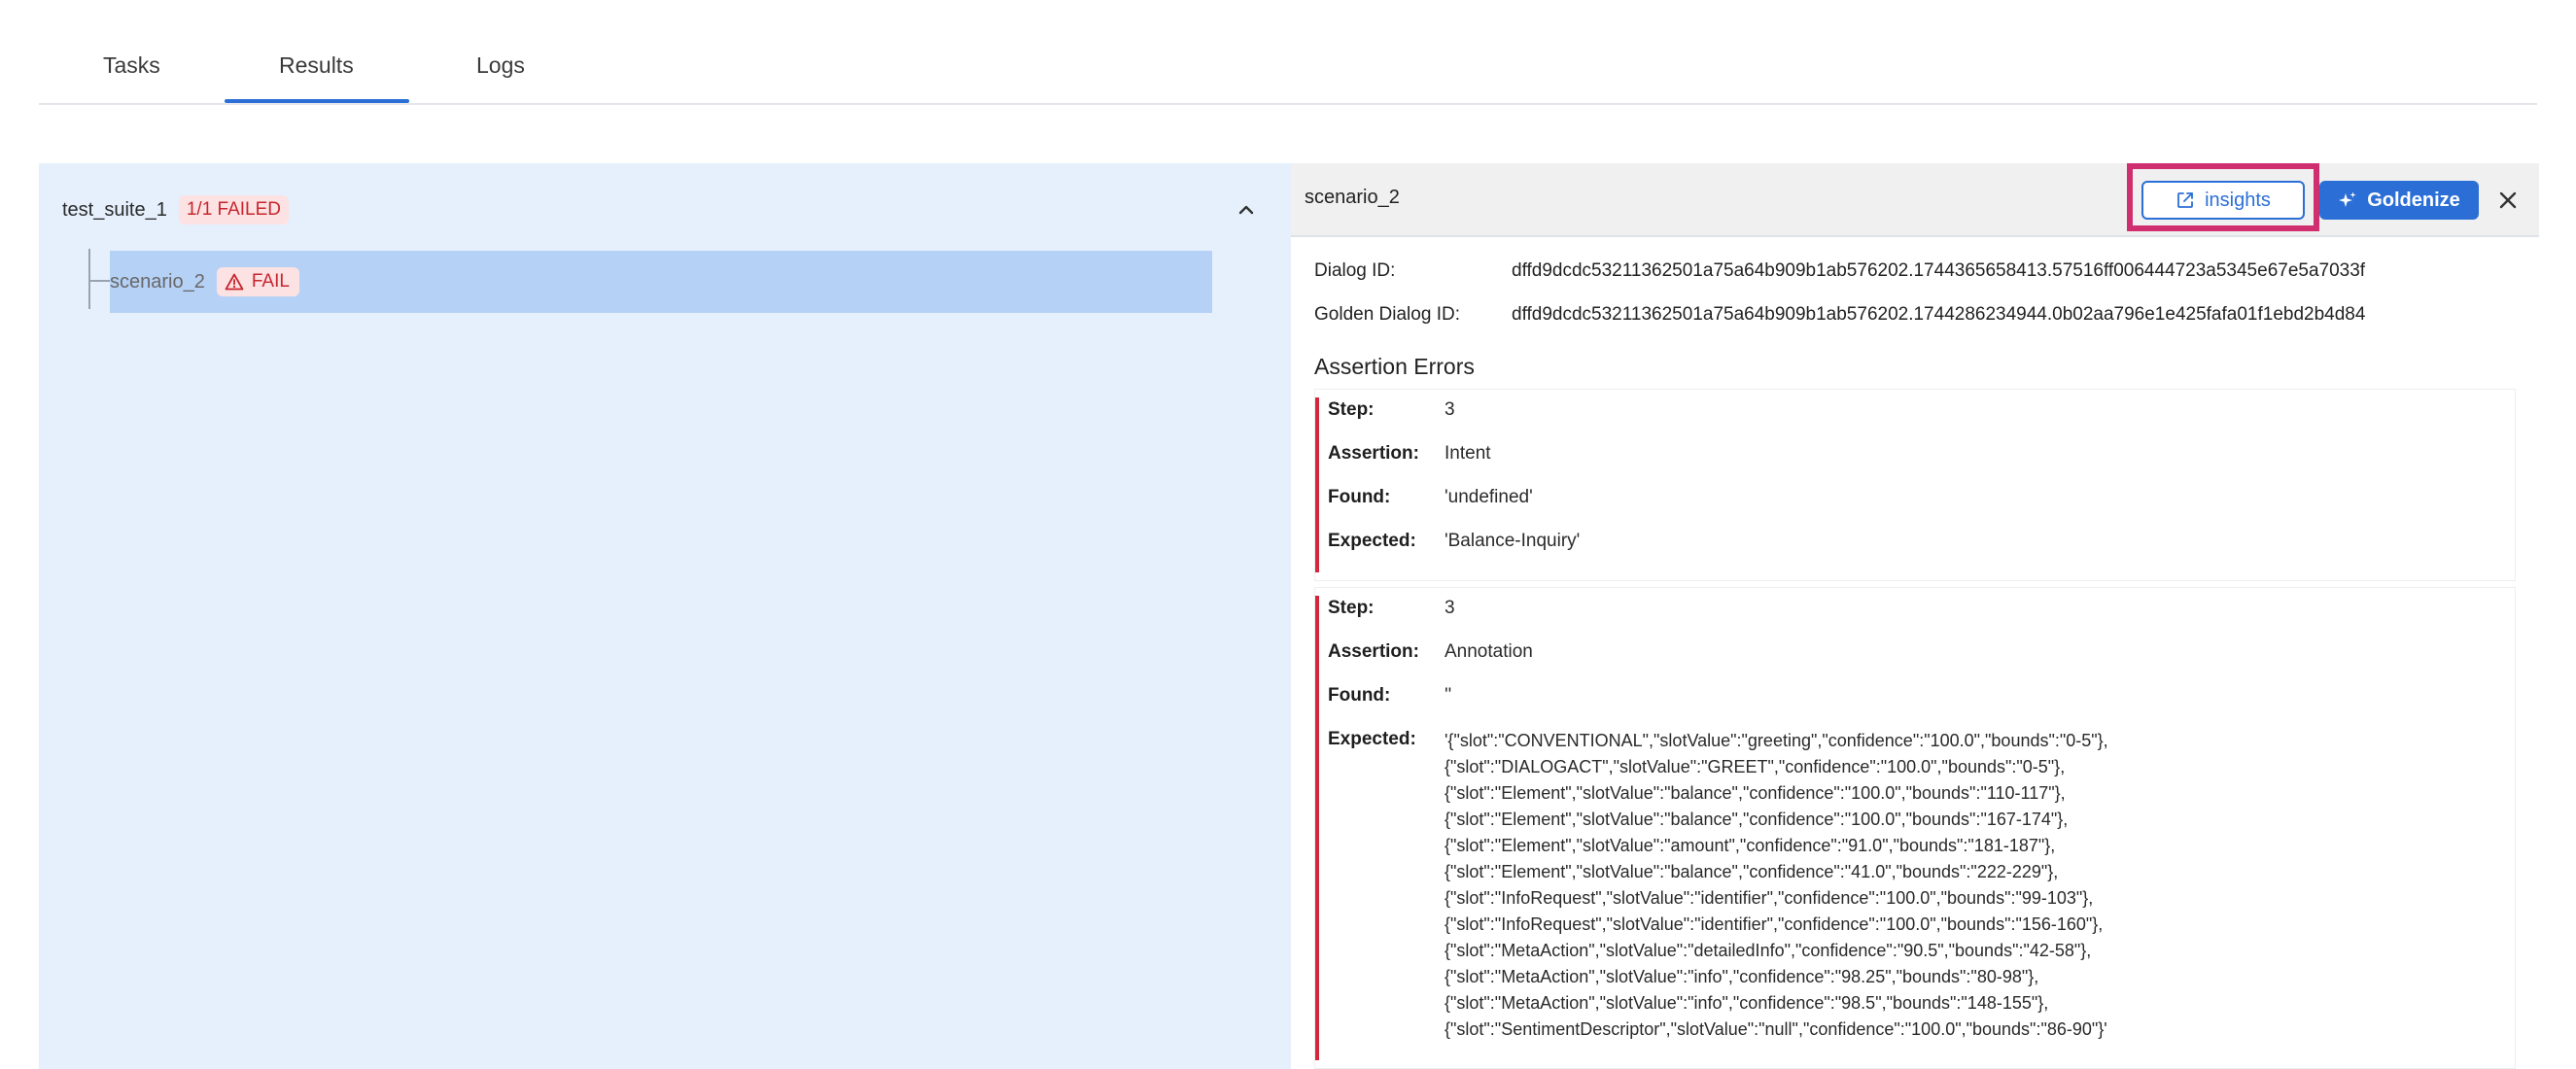 The width and height of the screenshot is (2576, 1069). I want to click on scenario-status-text: FAIL, so click(270, 281).